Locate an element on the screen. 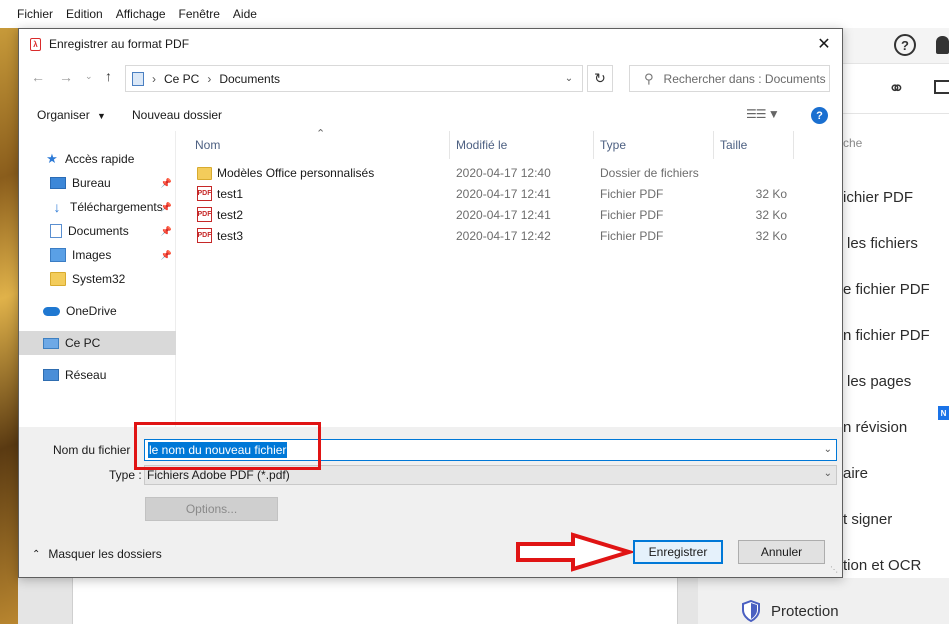 The width and height of the screenshot is (949, 624). save-button: Enregistrer is located at coordinates (678, 552).